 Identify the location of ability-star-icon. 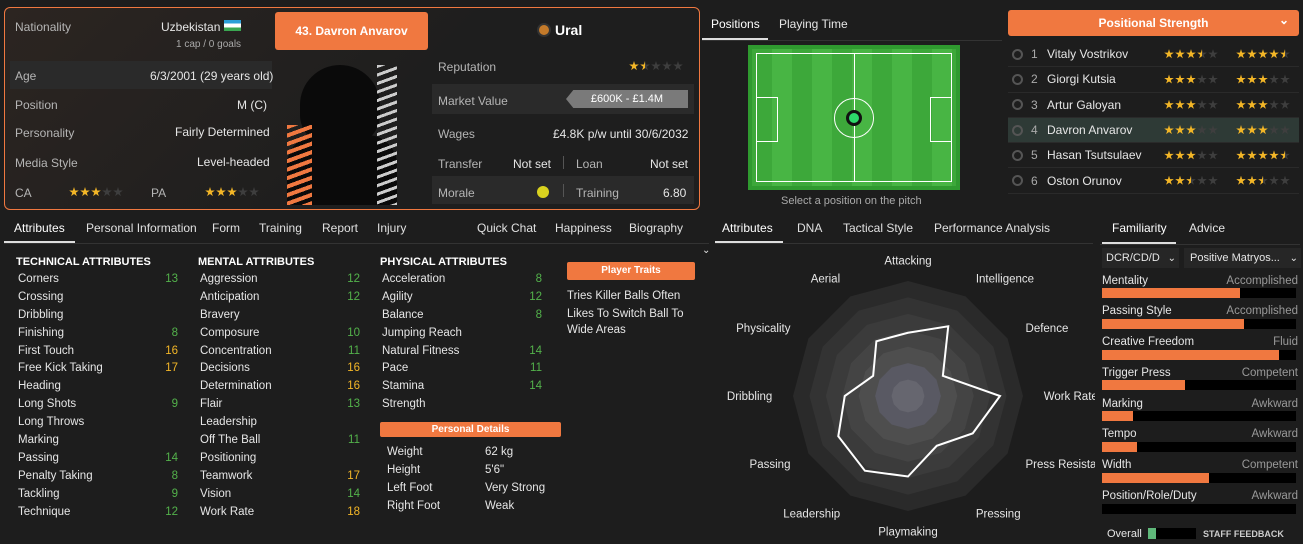
(1213, 155).